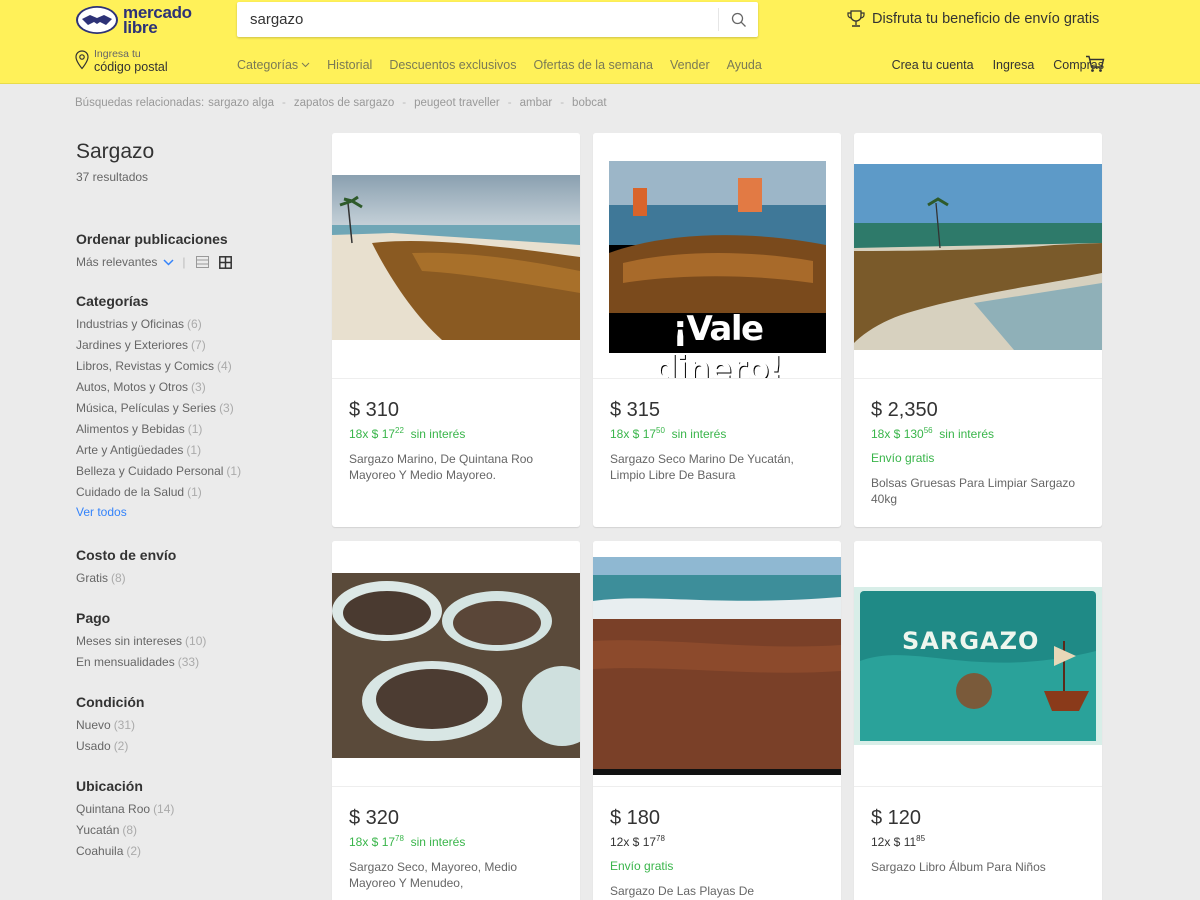 The height and width of the screenshot is (900, 1200). Describe the element at coordinates (344, 103) in the screenshot. I see `related-link: zapatos de sargazo` at that location.